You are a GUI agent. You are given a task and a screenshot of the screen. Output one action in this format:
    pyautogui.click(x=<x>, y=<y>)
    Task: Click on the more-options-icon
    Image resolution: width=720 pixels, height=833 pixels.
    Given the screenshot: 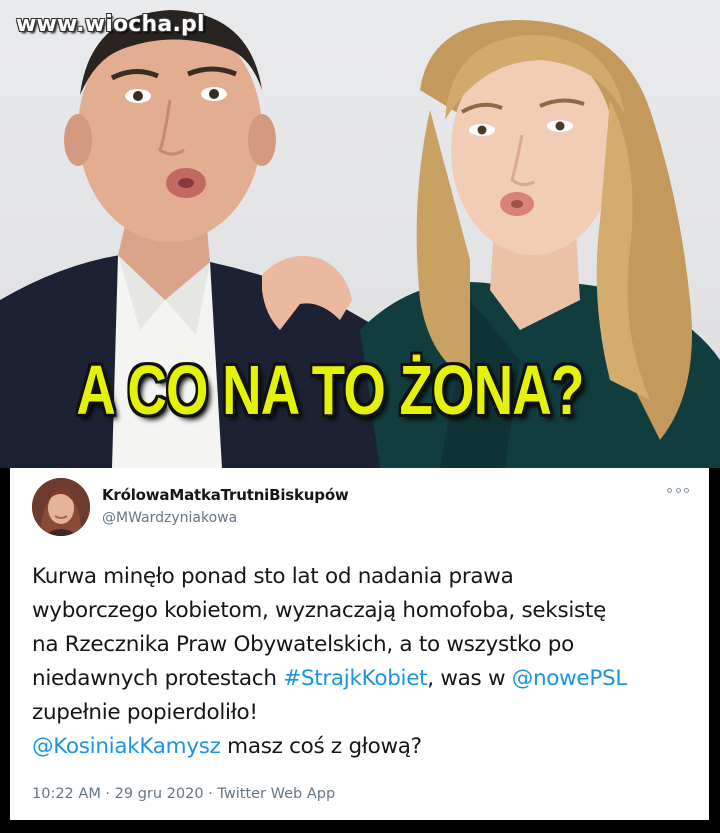 What is the action you would take?
    pyautogui.click(x=678, y=490)
    